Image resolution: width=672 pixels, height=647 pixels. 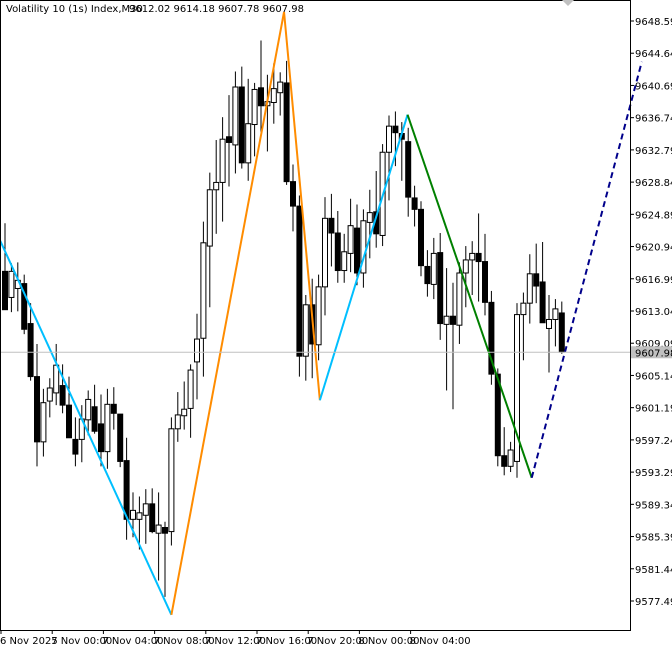 What do you see at coordinates (653, 183) in the screenshot?
I see `price-tick-label: 9628.84` at bounding box center [653, 183].